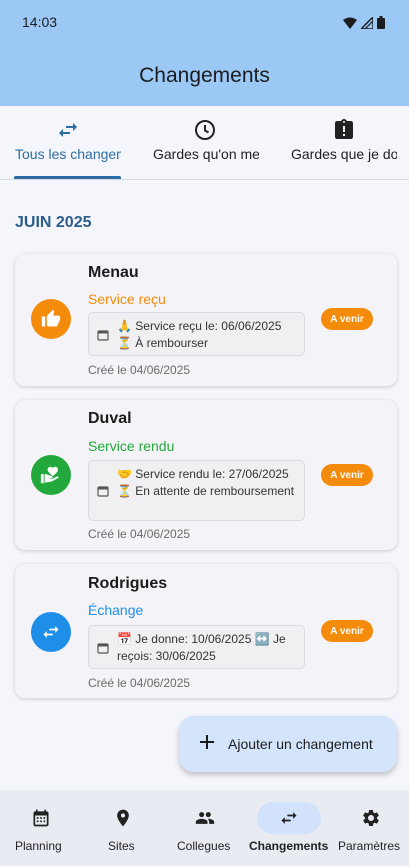  I want to click on nav-label: Sites, so click(121, 846).